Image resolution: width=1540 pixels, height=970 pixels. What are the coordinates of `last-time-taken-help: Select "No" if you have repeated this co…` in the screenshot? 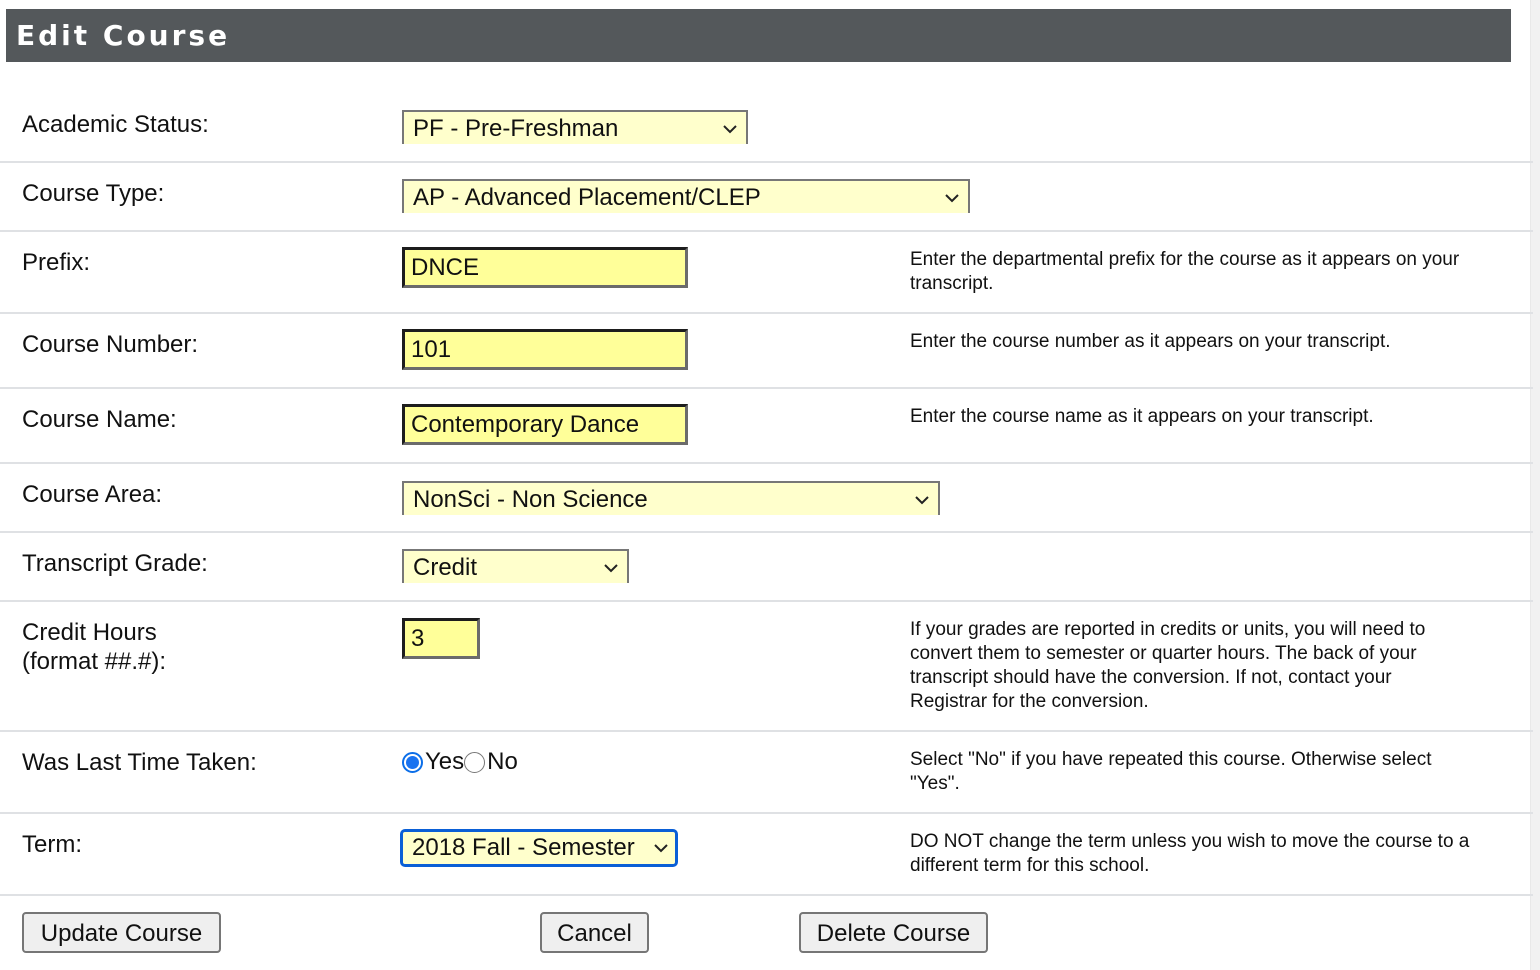 It's located at (1171, 771).